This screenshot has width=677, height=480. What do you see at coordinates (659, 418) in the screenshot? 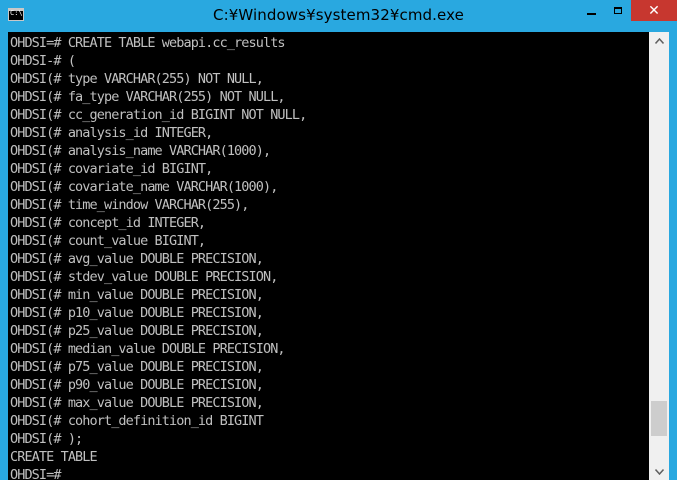
I see `scroll-thumb` at bounding box center [659, 418].